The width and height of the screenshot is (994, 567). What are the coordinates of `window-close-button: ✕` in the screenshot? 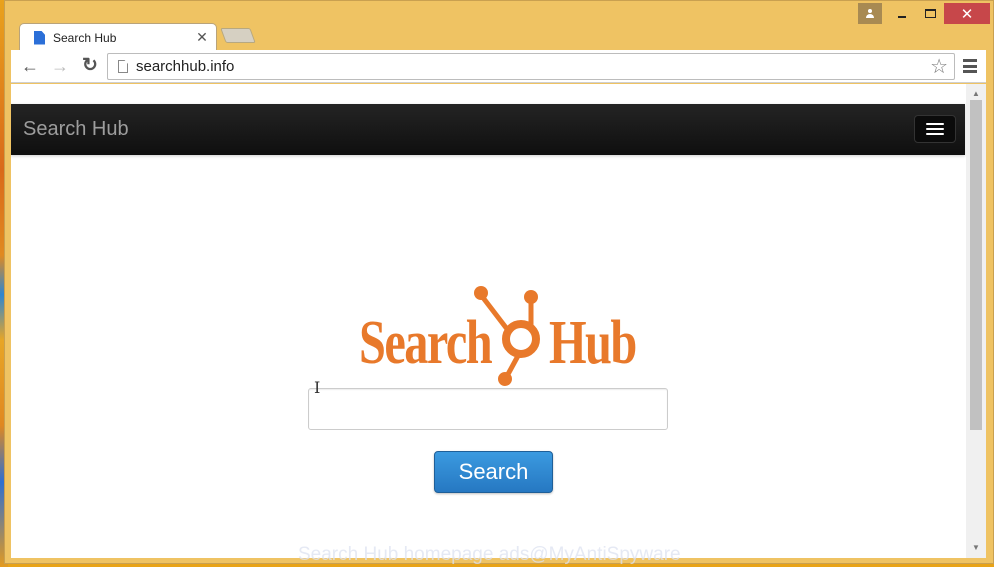 It's located at (967, 13).